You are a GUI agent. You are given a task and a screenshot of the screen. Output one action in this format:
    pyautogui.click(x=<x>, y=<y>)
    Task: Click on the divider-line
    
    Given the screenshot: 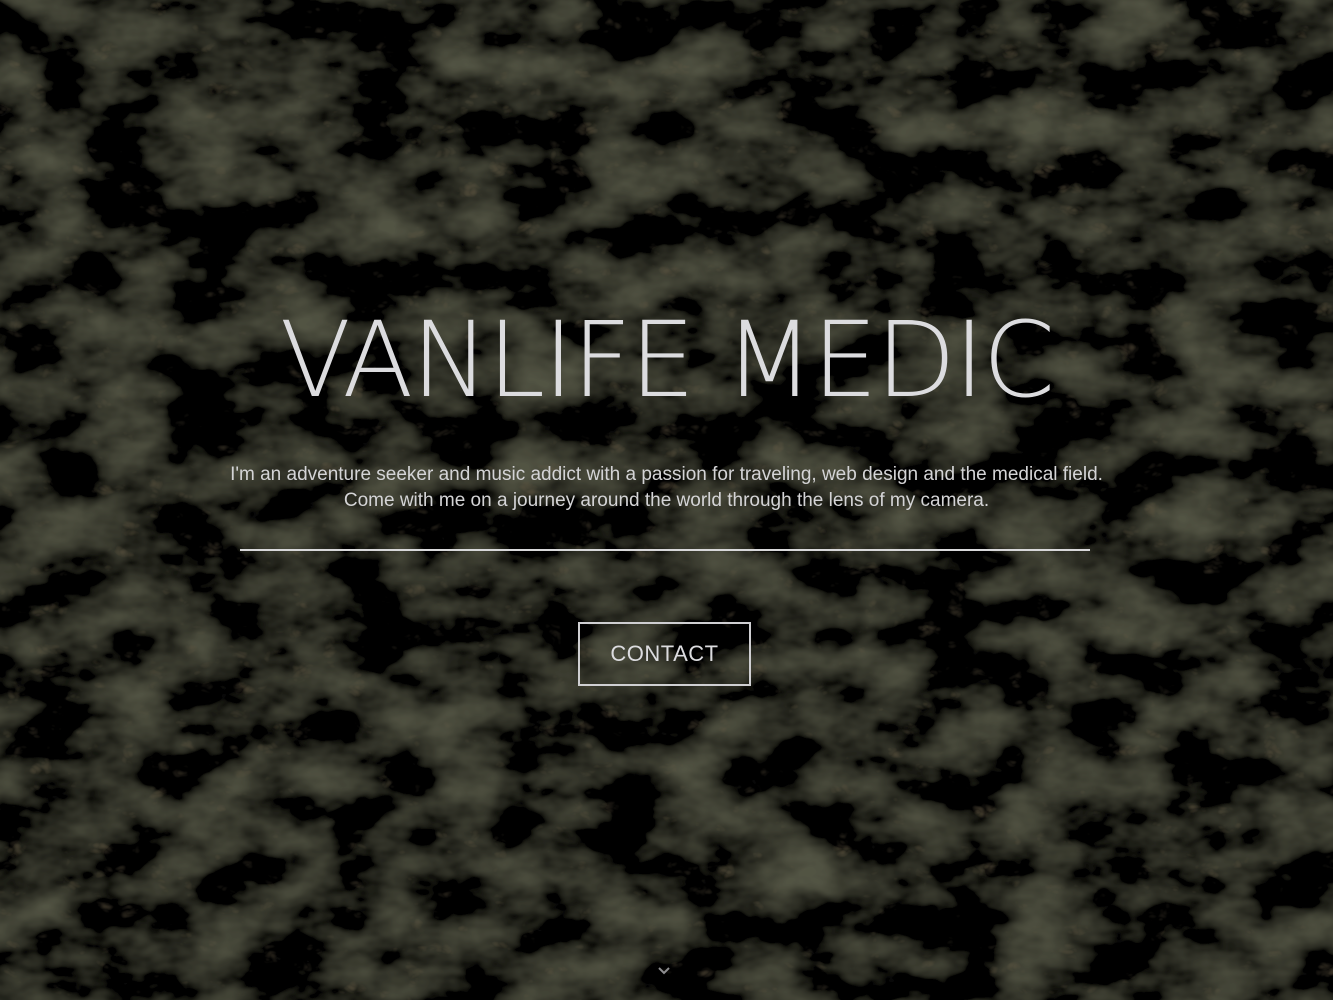 What is the action you would take?
    pyautogui.click(x=665, y=550)
    